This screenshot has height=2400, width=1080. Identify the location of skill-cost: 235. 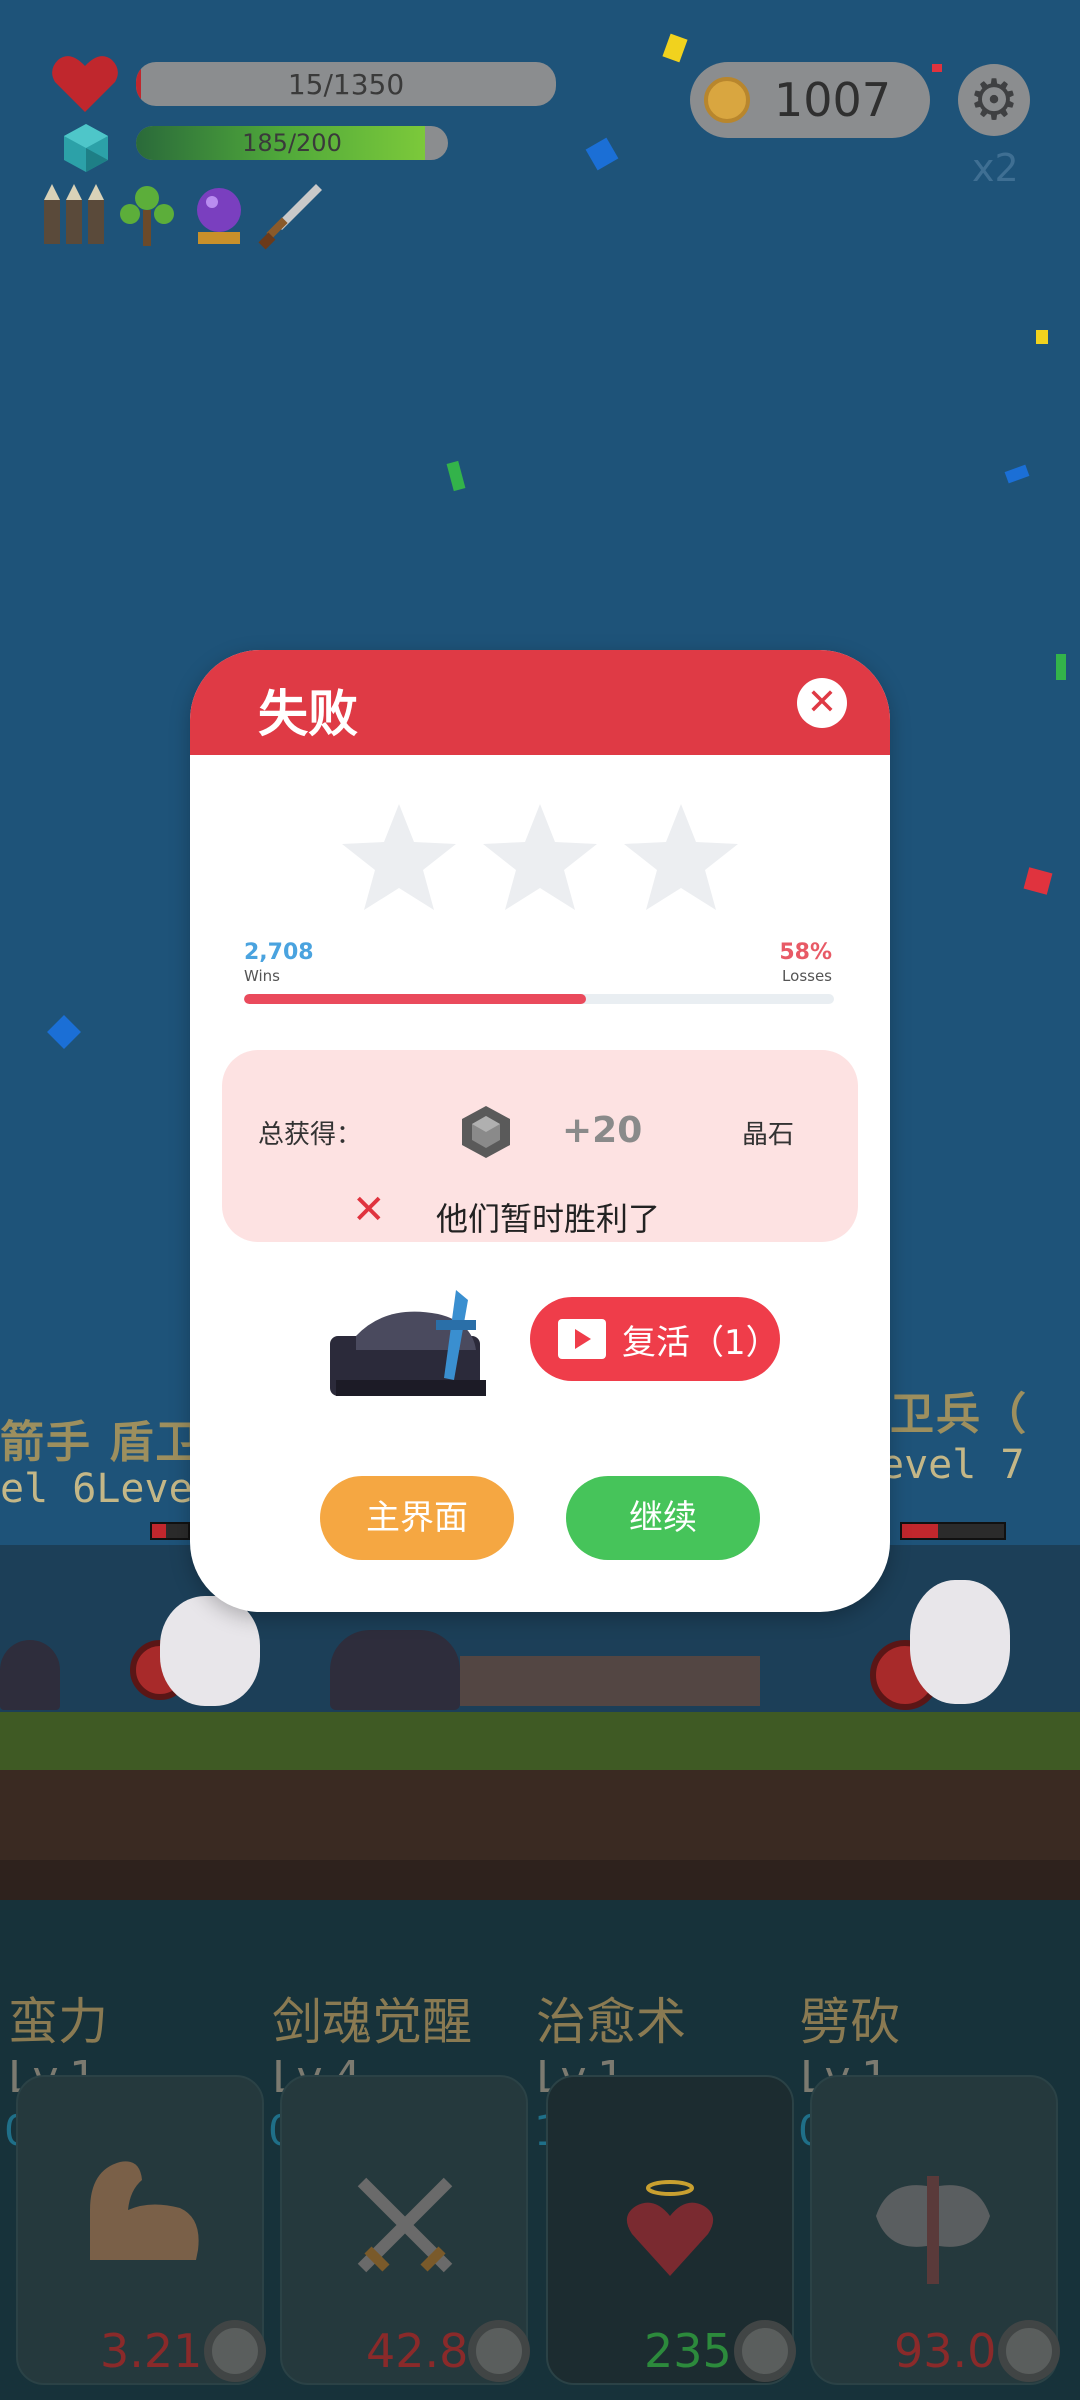
(688, 2351).